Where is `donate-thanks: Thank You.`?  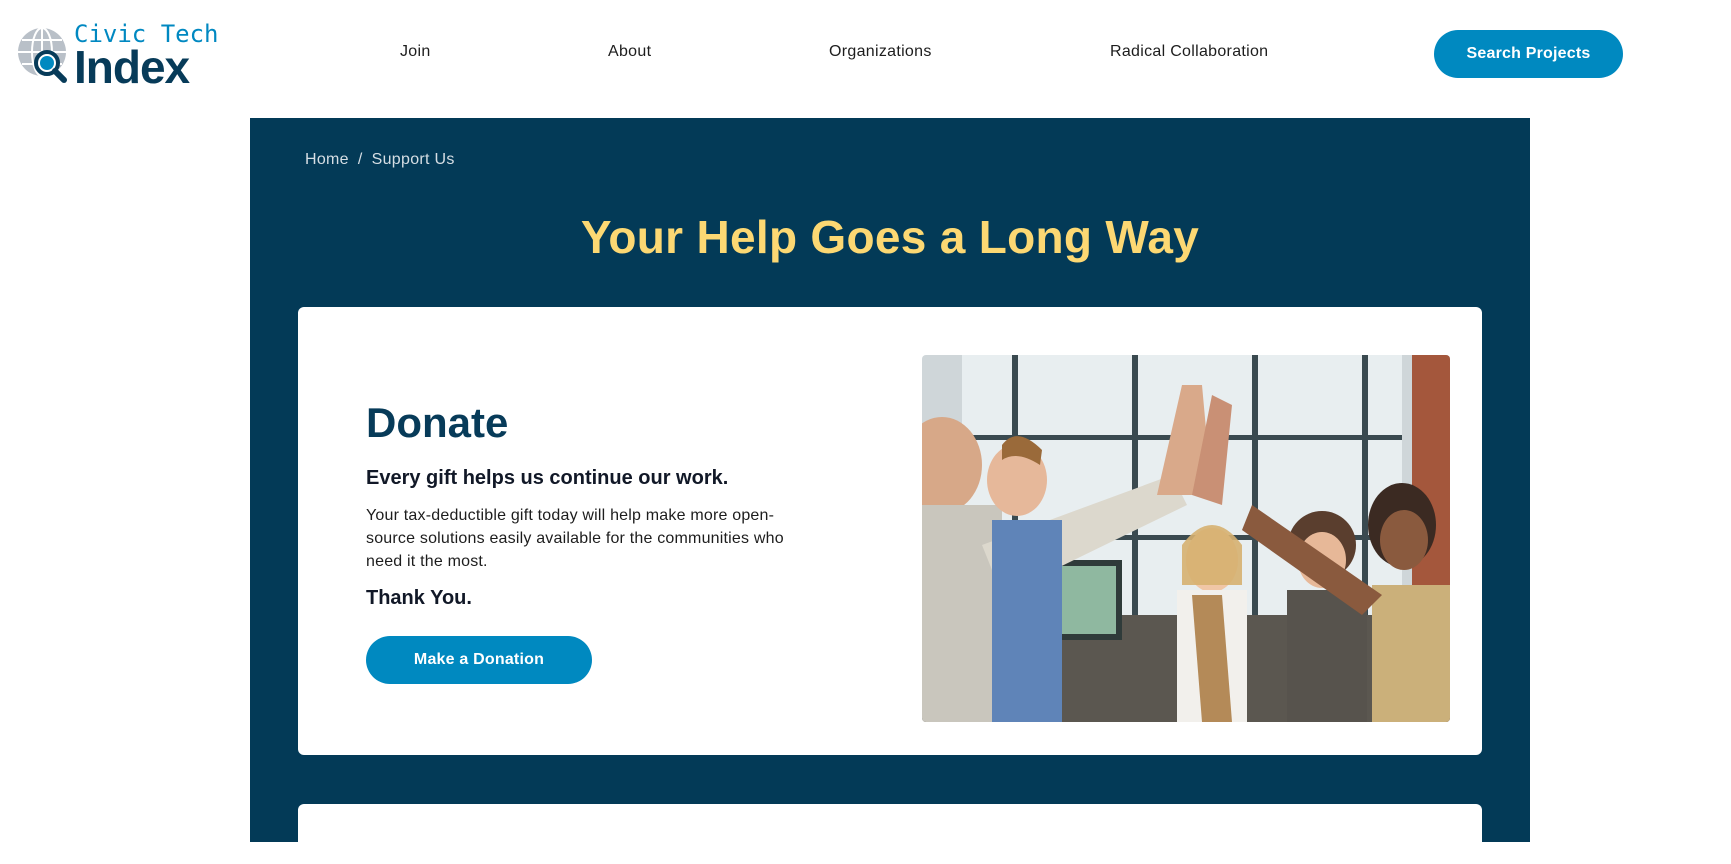 donate-thanks: Thank You. is located at coordinates (419, 598).